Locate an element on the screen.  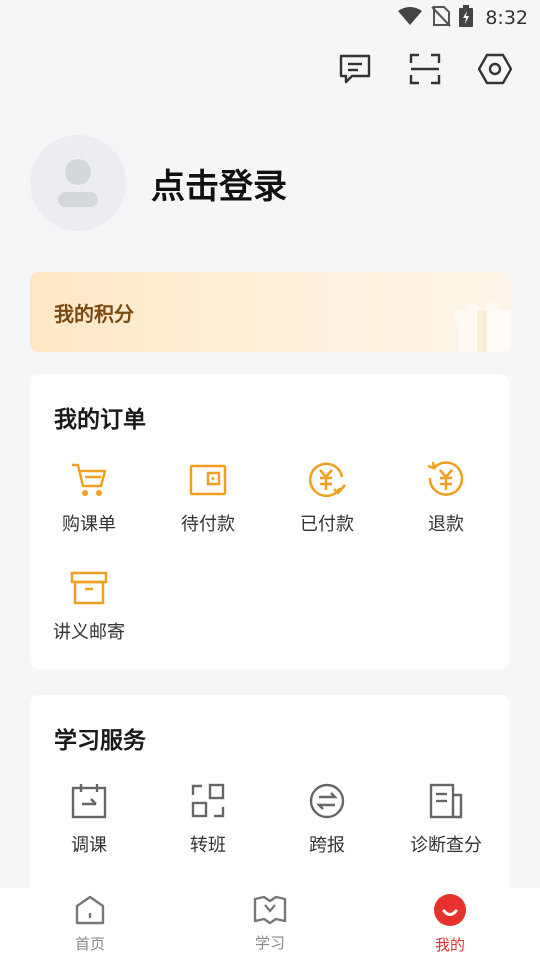
top-actions is located at coordinates (425, 69).